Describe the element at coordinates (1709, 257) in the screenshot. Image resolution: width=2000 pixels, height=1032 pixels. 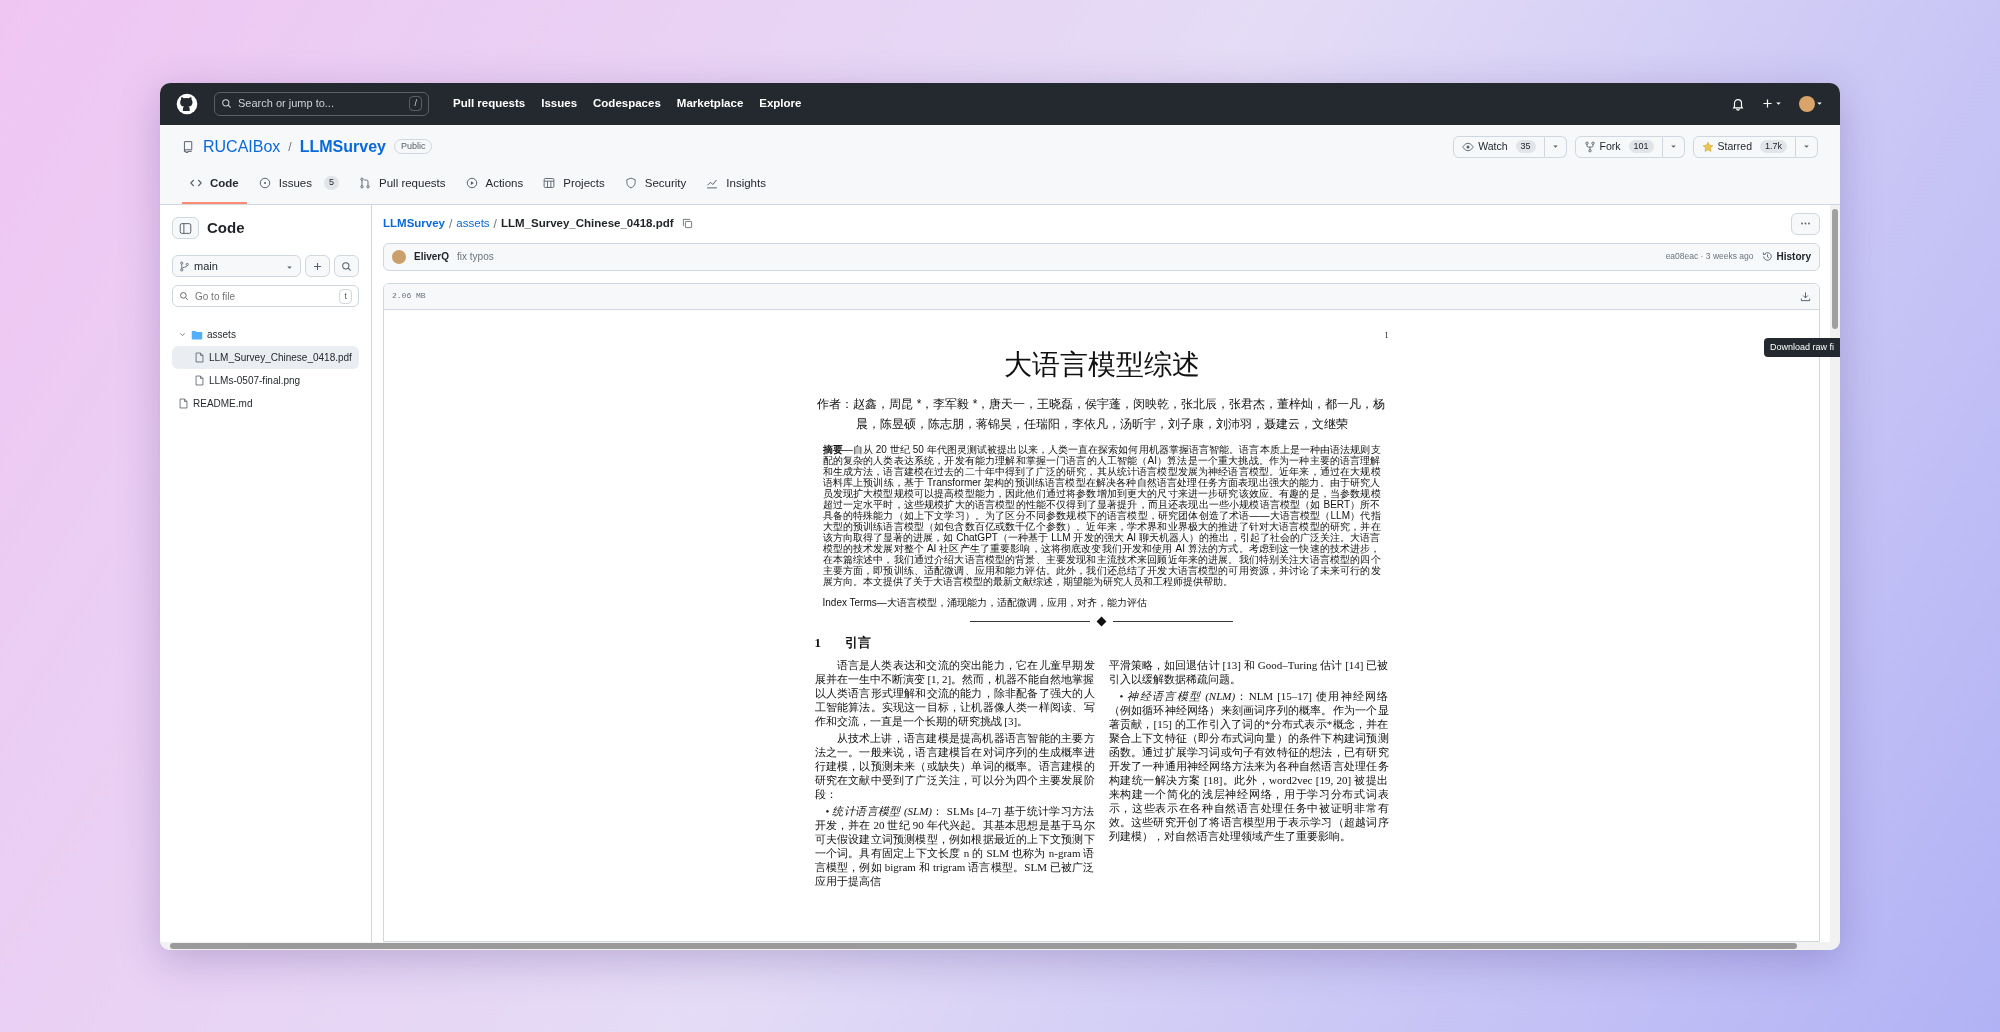
I see `commit-meta: ea08eac · 3 weeks ago` at that location.